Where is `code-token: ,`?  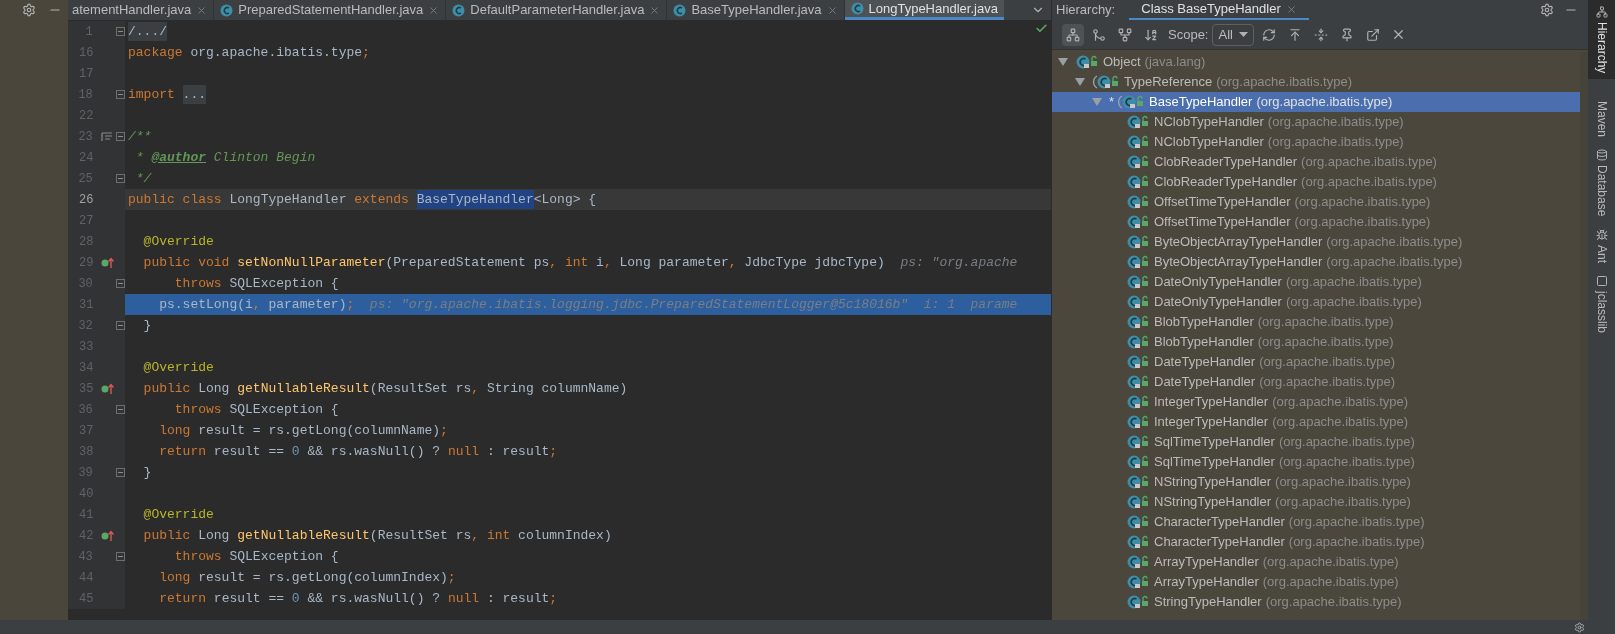
code-token: , is located at coordinates (257, 304).